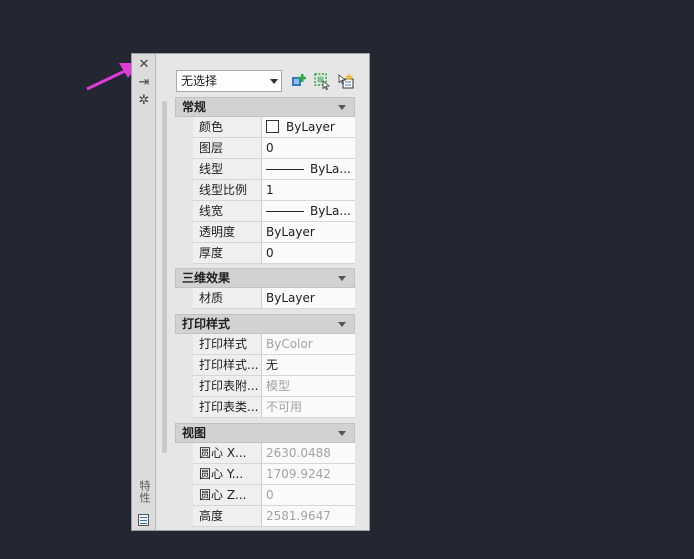 This screenshot has height=559, width=694. I want to click on section-3d-header: 三维效果, so click(265, 278).